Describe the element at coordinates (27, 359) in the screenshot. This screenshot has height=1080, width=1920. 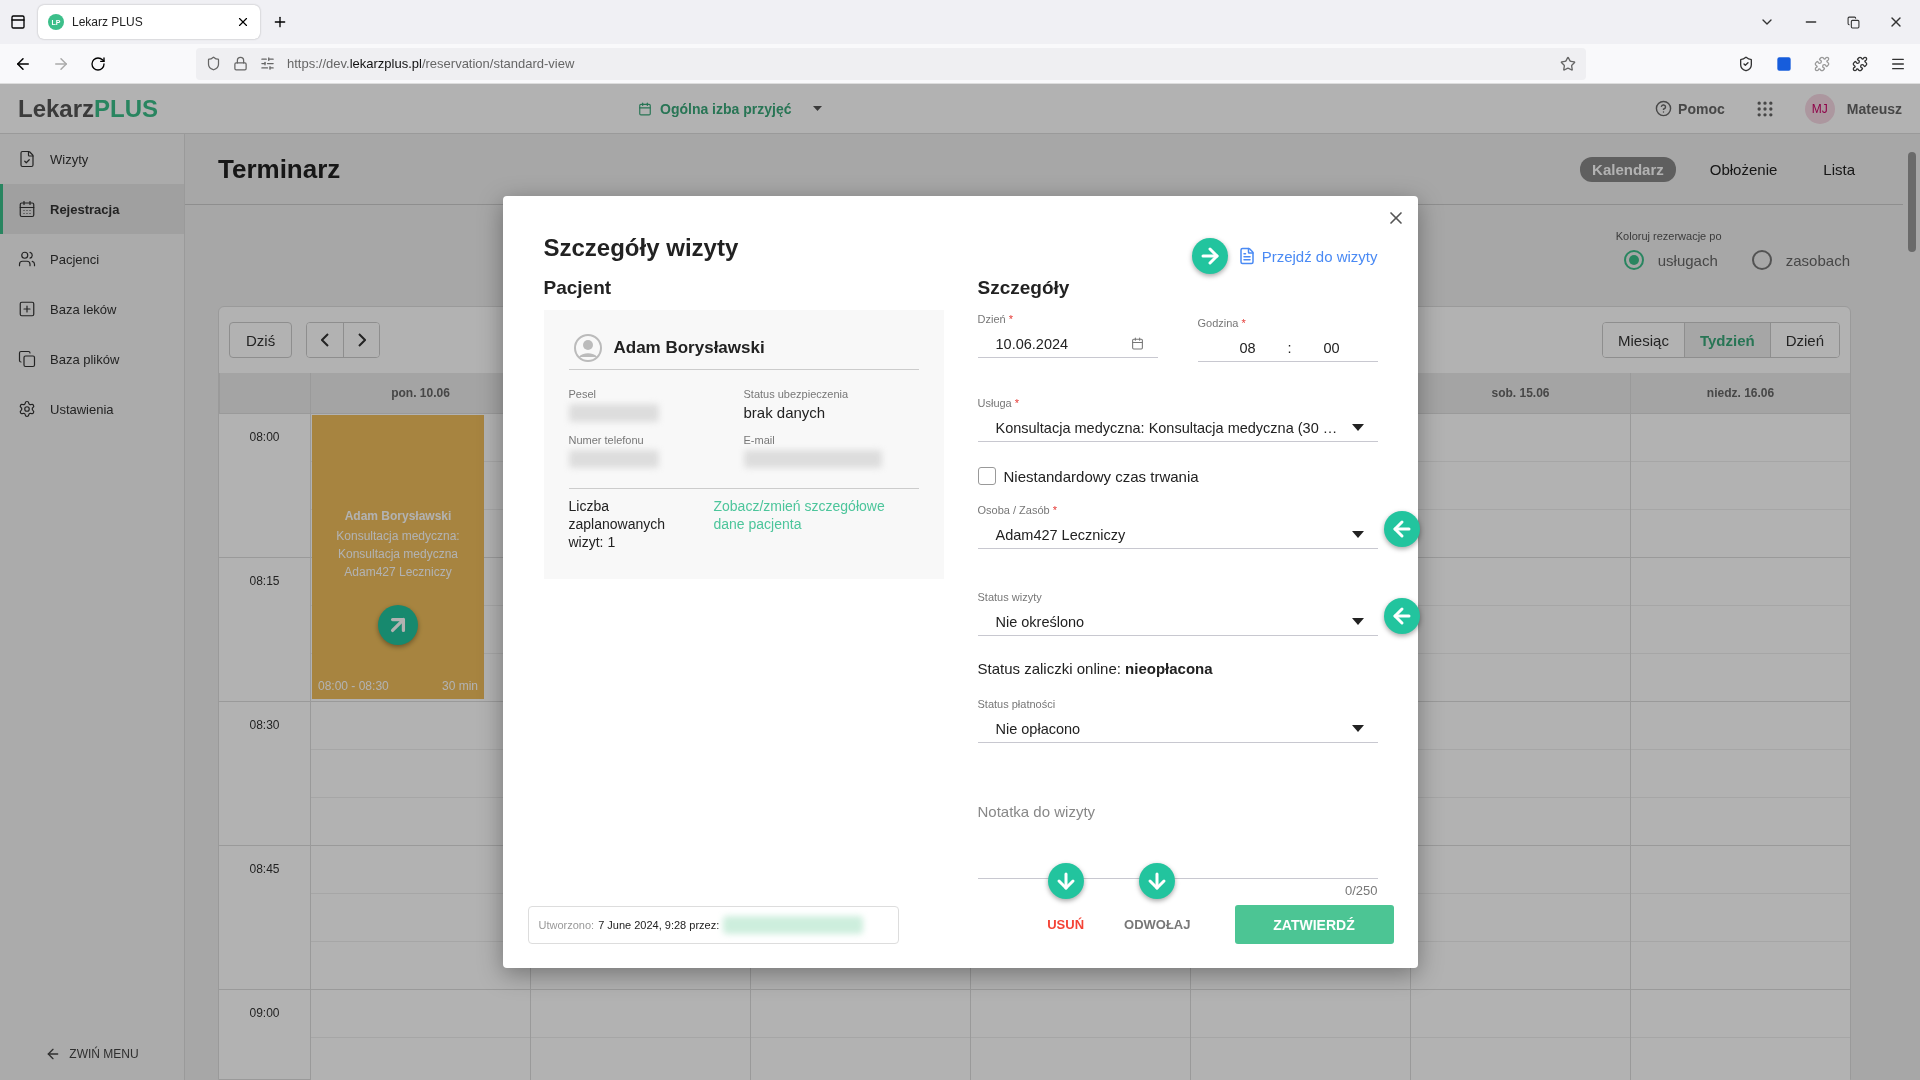
I see `files-icon` at that location.